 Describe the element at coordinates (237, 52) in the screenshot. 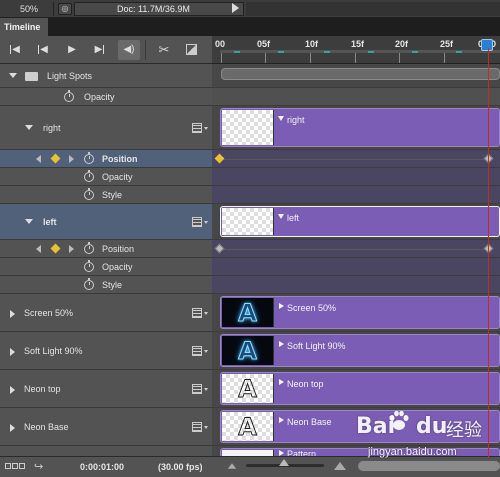

I see `work-area-marker` at that location.